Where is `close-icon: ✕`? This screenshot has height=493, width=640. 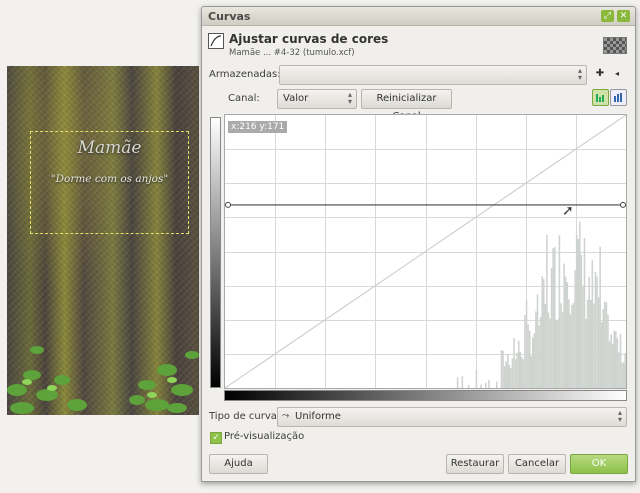 close-icon: ✕ is located at coordinates (623, 16).